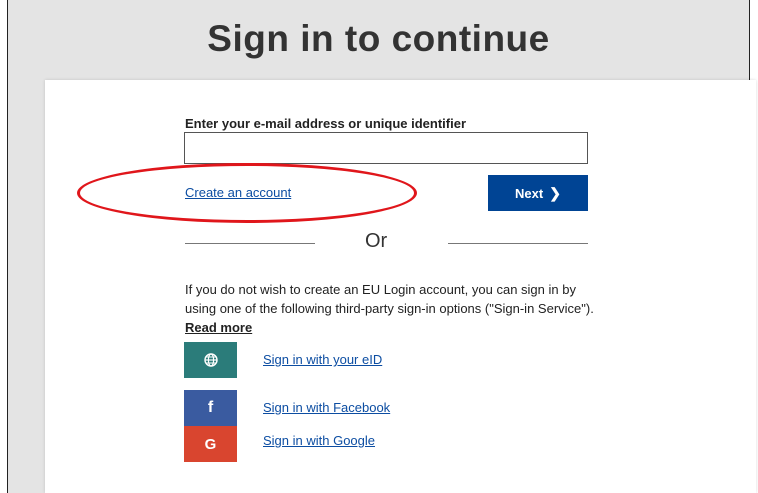 This screenshot has width=758, height=493. What do you see at coordinates (518, 243) in the screenshot?
I see `divider-right` at bounding box center [518, 243].